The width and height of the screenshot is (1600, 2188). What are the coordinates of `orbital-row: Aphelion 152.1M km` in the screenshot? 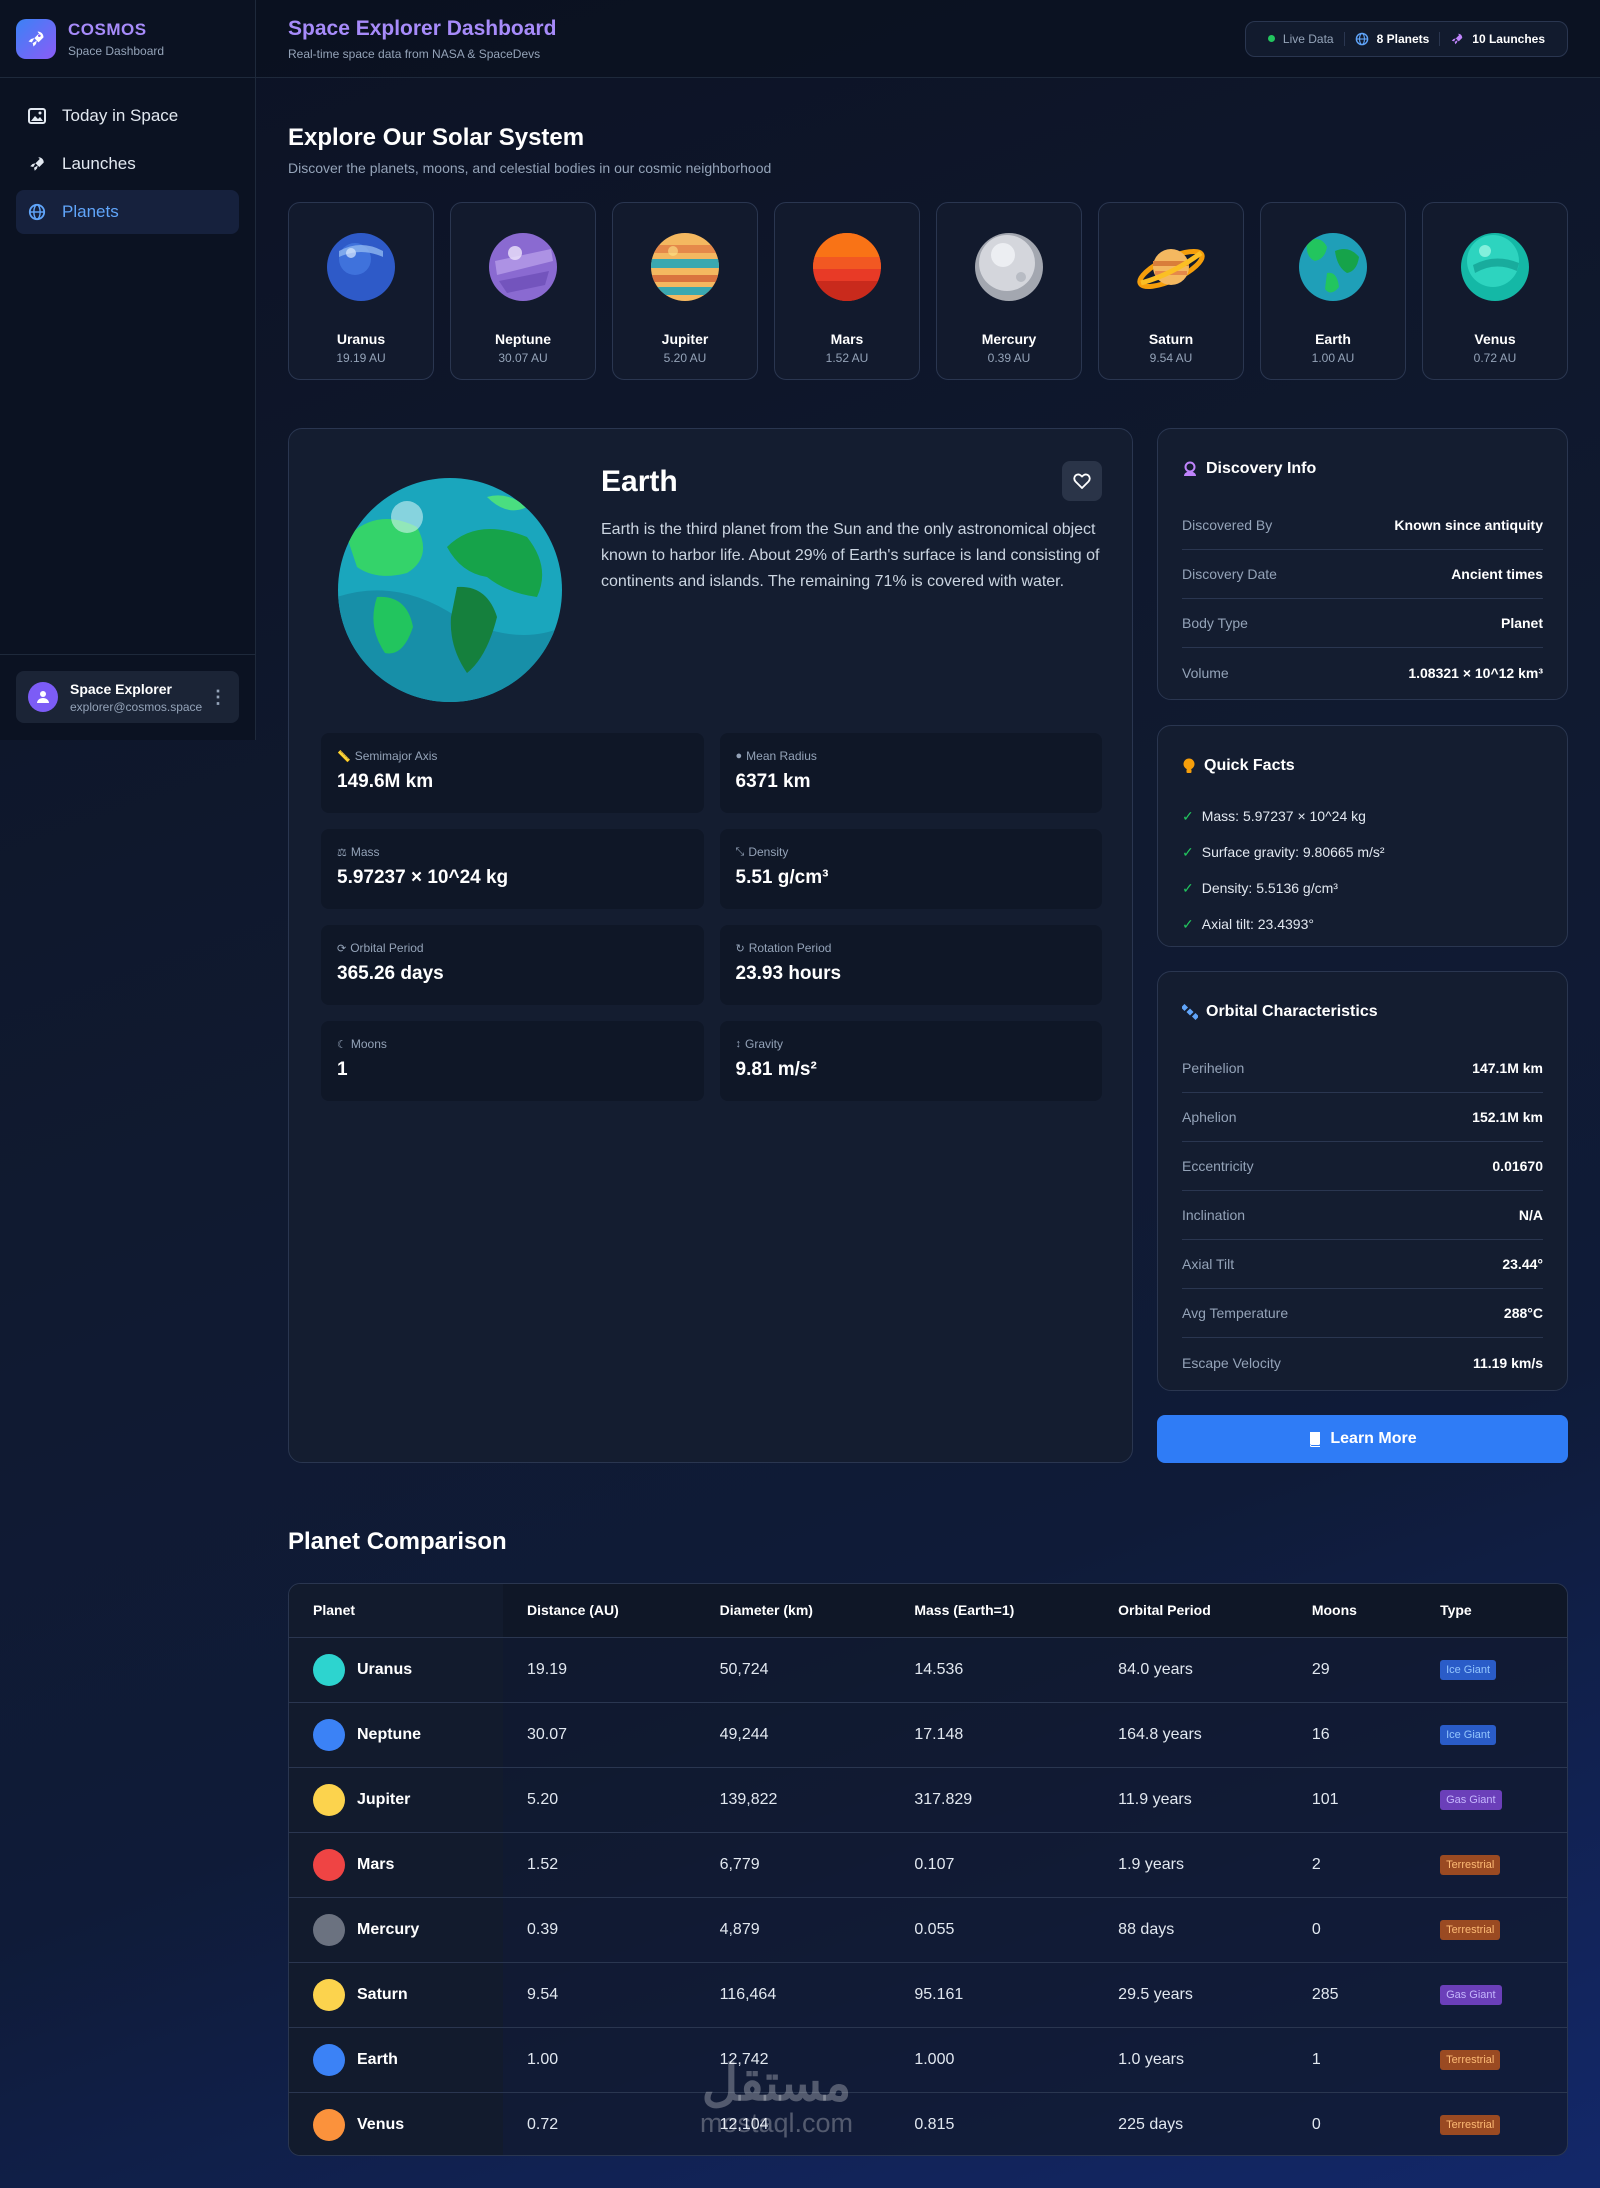 It's located at (1362, 1117).